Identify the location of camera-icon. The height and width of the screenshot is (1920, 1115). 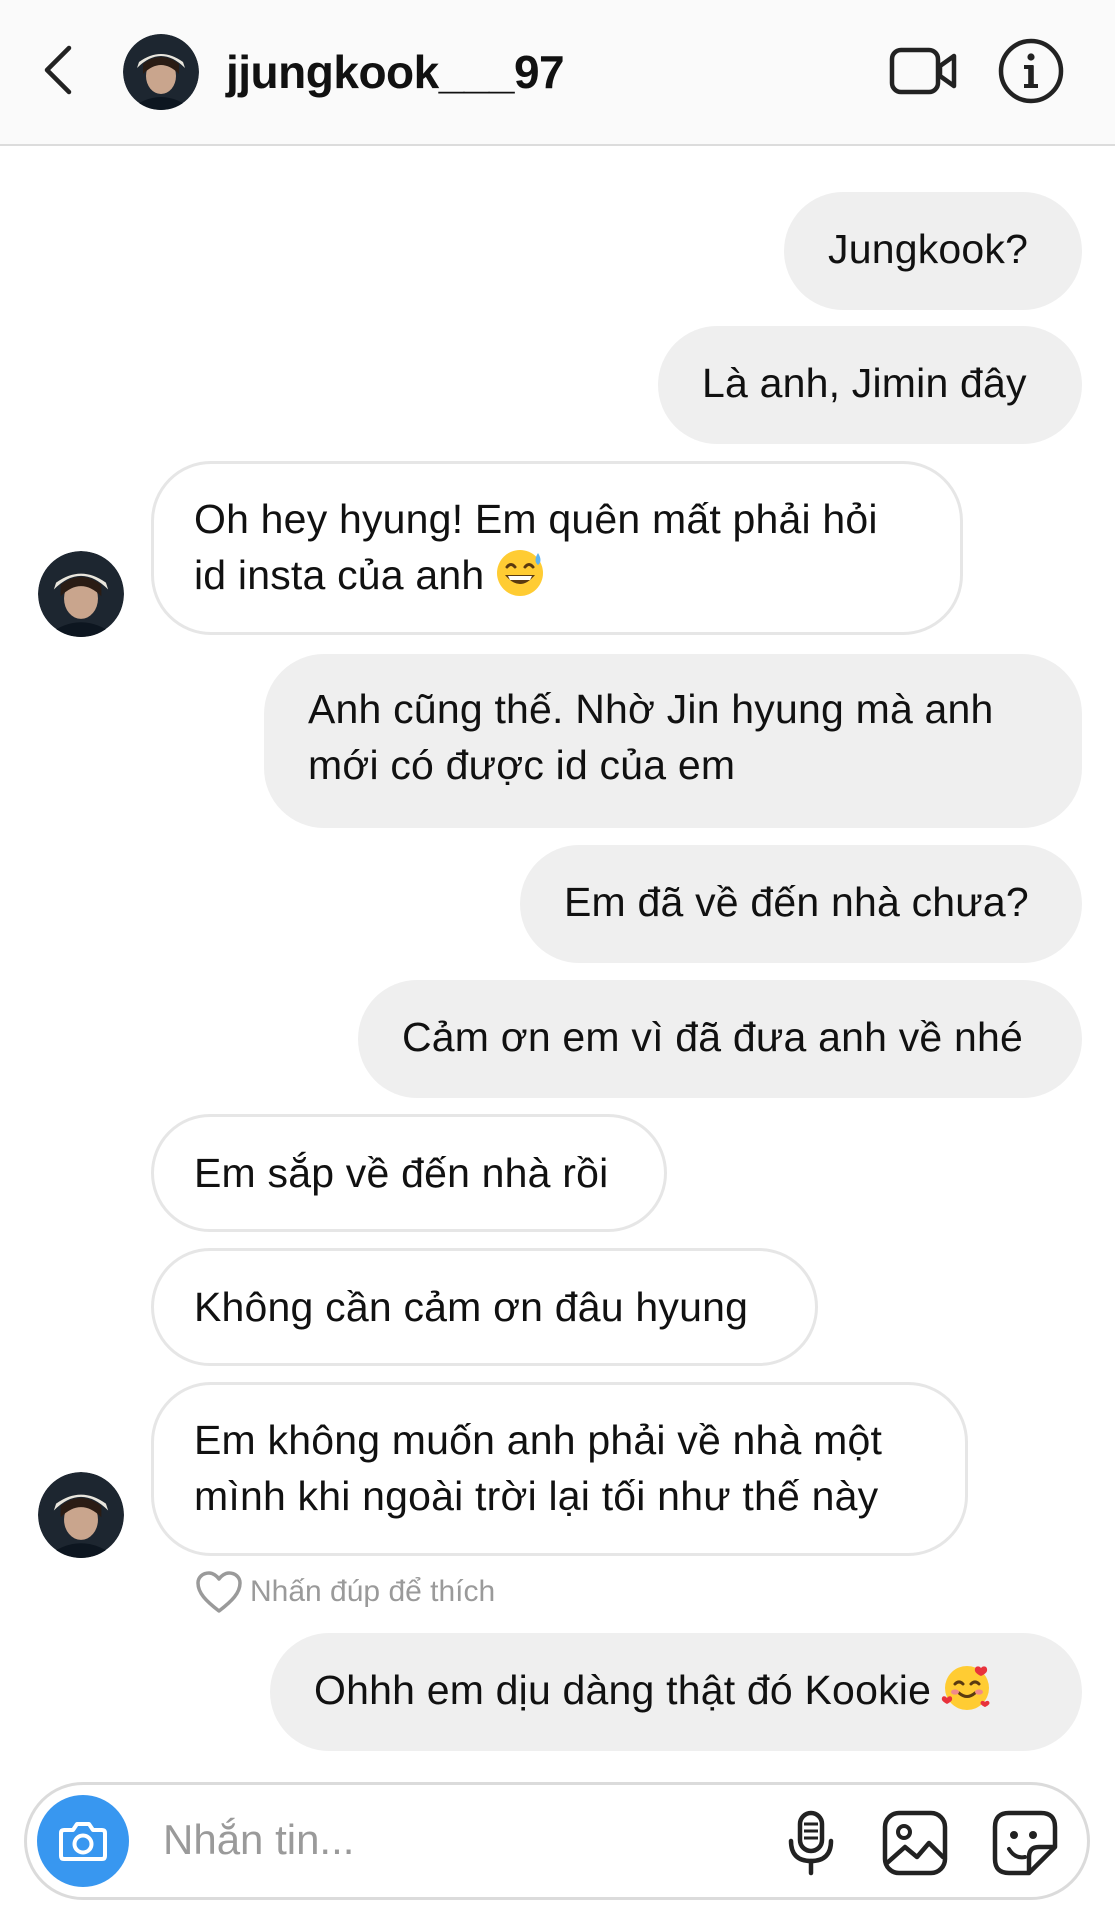
(83, 1841).